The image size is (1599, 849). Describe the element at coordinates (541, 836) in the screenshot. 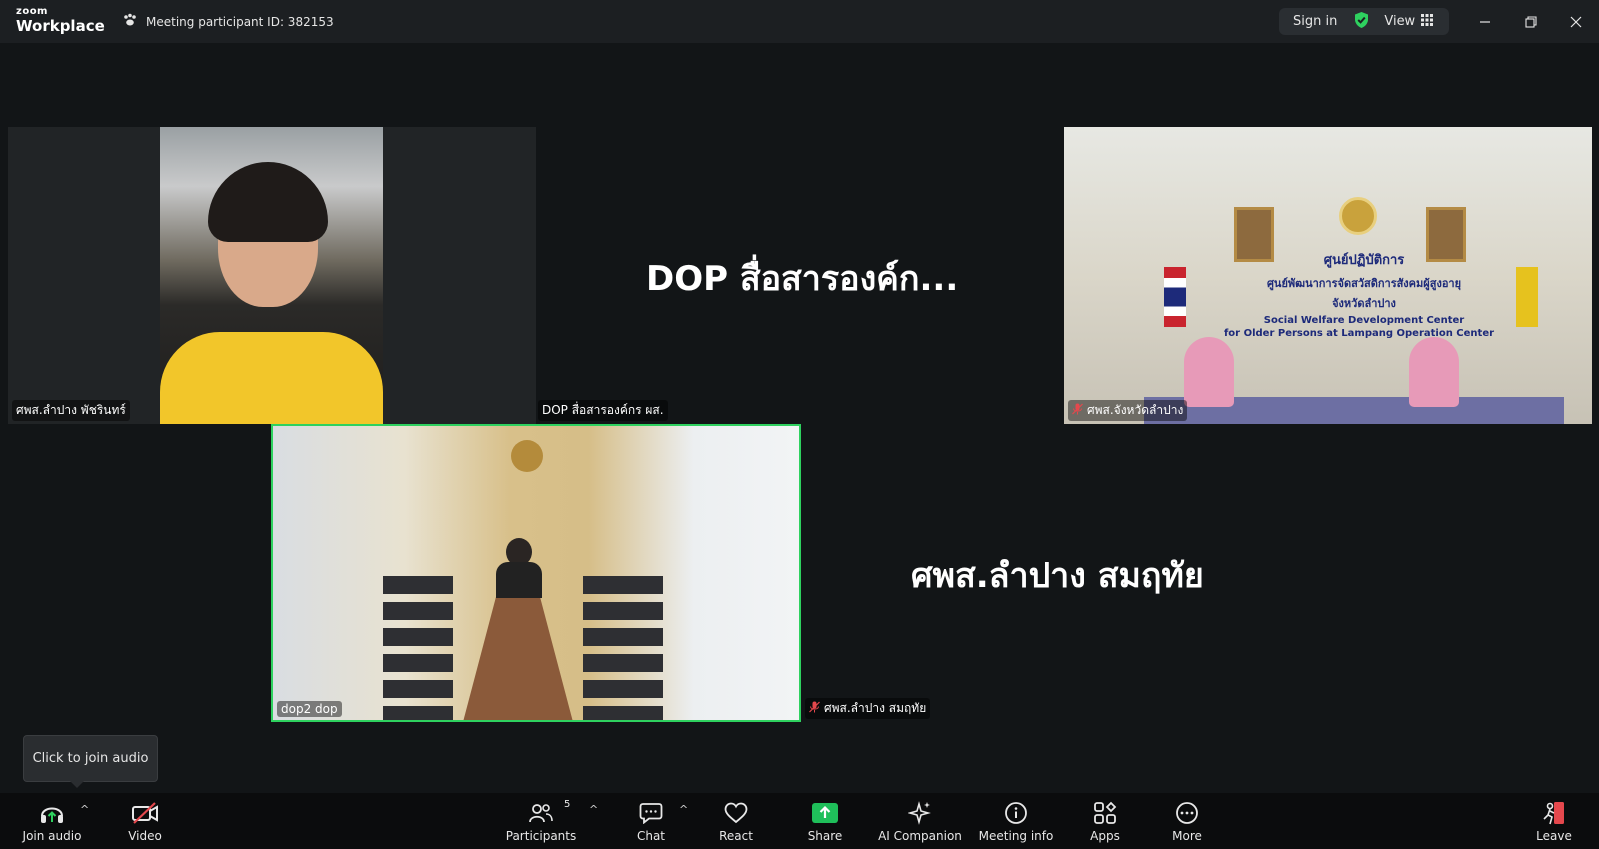

I see `participants-label: Participants` at that location.